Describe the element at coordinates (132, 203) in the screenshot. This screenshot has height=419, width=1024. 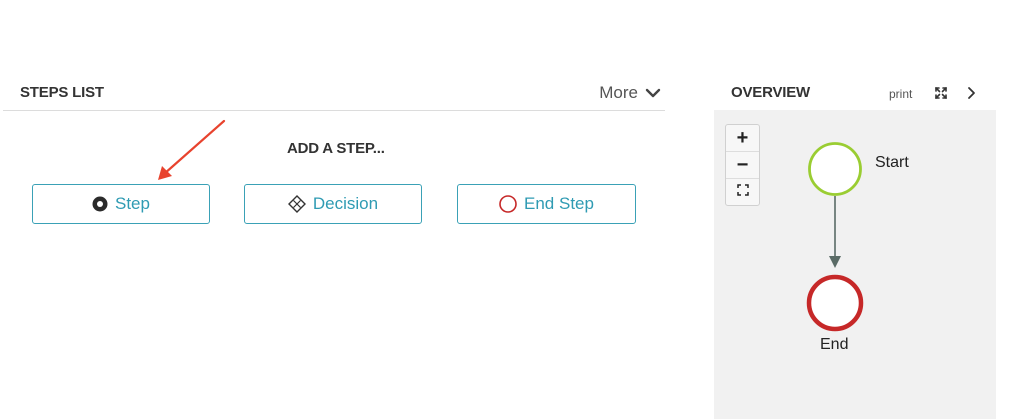
I see `add-step-button-label: Step` at that location.